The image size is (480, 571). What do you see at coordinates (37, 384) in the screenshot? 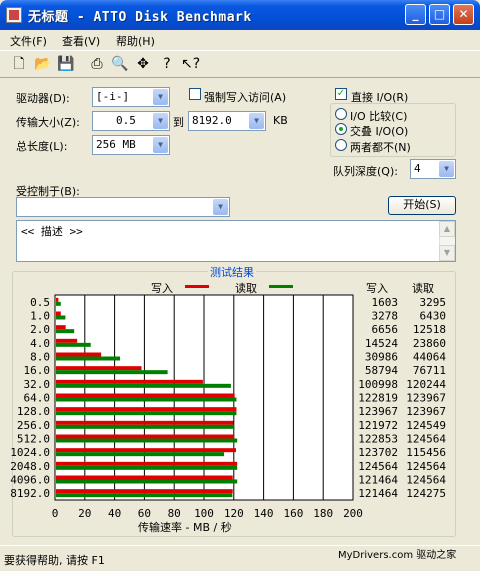
I see `y-tick-label: 32.0` at bounding box center [37, 384].